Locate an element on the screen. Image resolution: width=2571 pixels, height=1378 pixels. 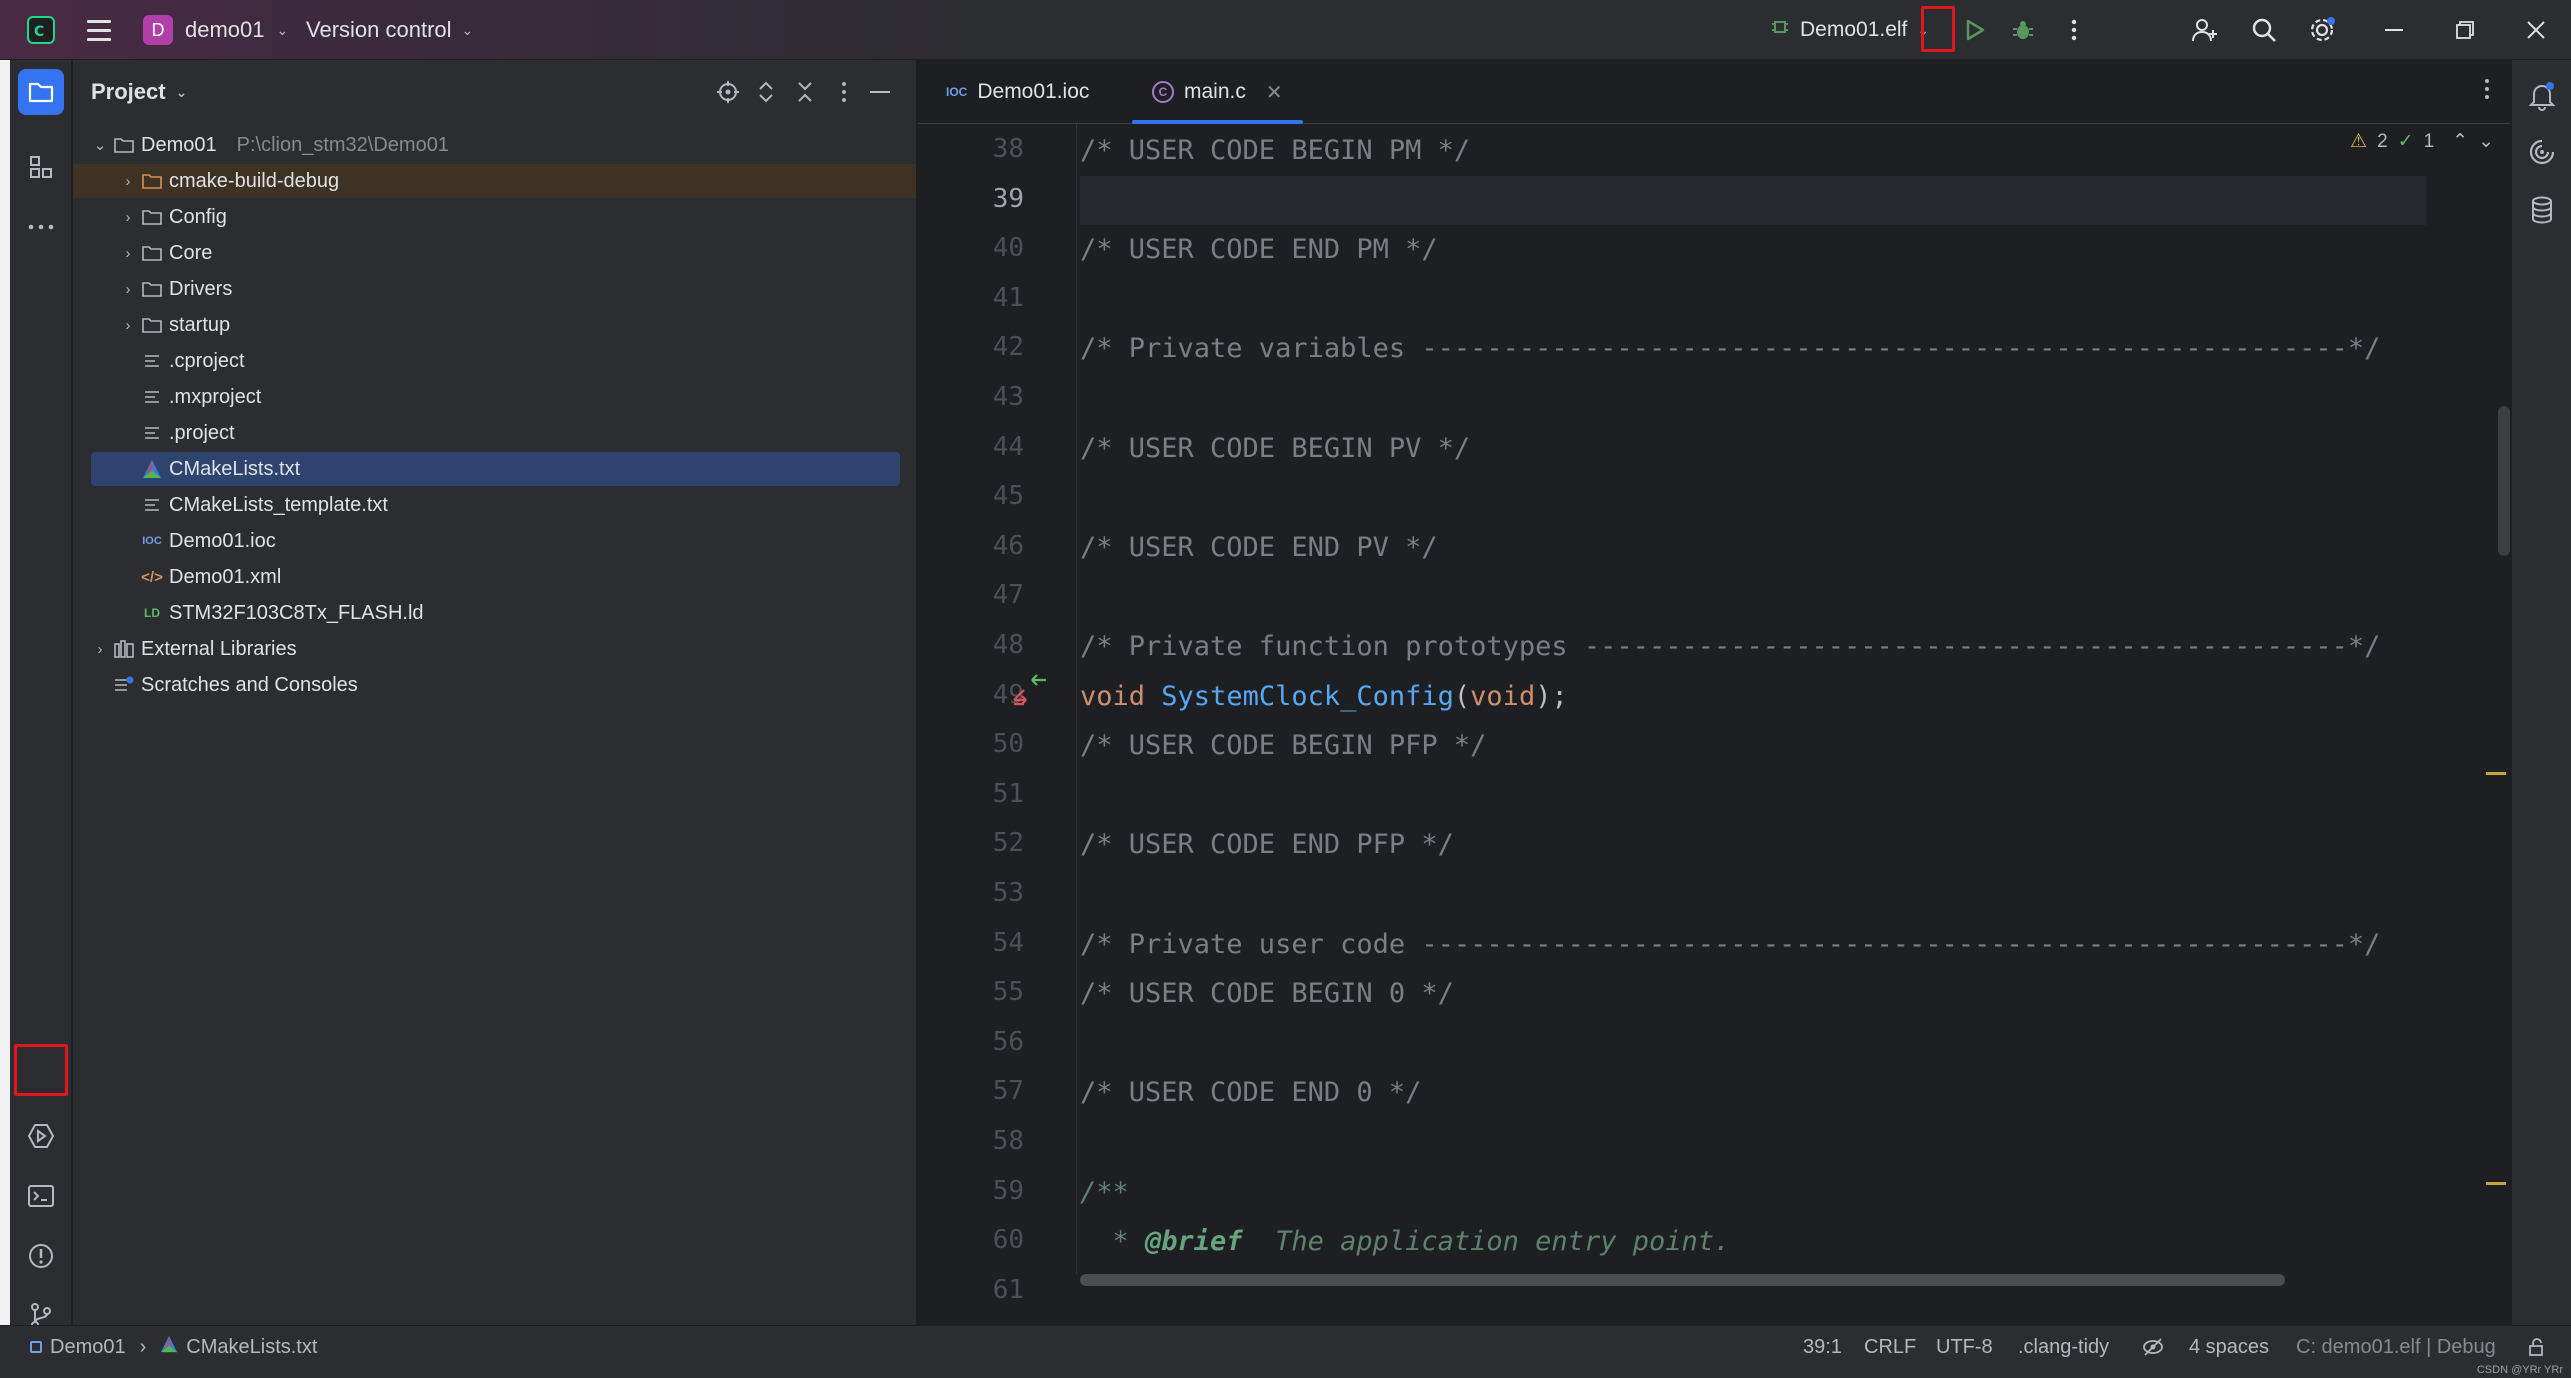
line-number: 46 is located at coordinates (984, 546).